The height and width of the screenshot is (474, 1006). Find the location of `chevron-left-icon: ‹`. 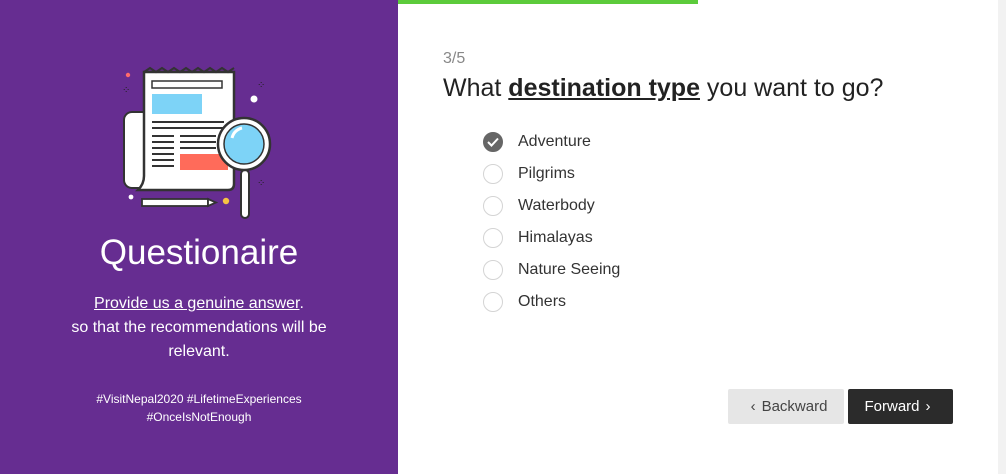

chevron-left-icon: ‹ is located at coordinates (753, 406).